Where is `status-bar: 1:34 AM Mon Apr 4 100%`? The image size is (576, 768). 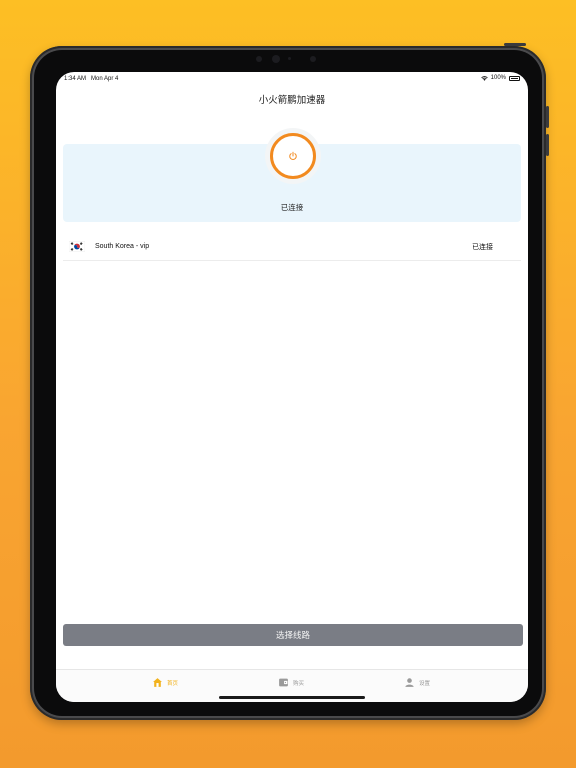
status-bar: 1:34 AM Mon Apr 4 100% is located at coordinates (292, 79).